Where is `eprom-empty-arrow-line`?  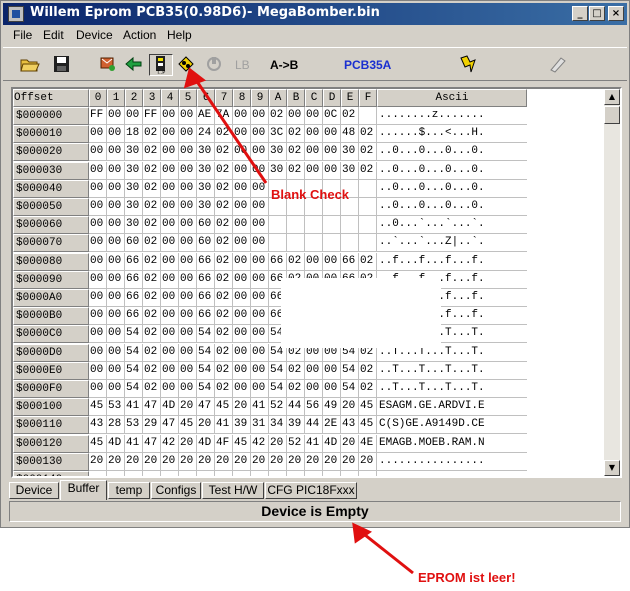 eprom-empty-arrow-line is located at coordinates (386, 552).